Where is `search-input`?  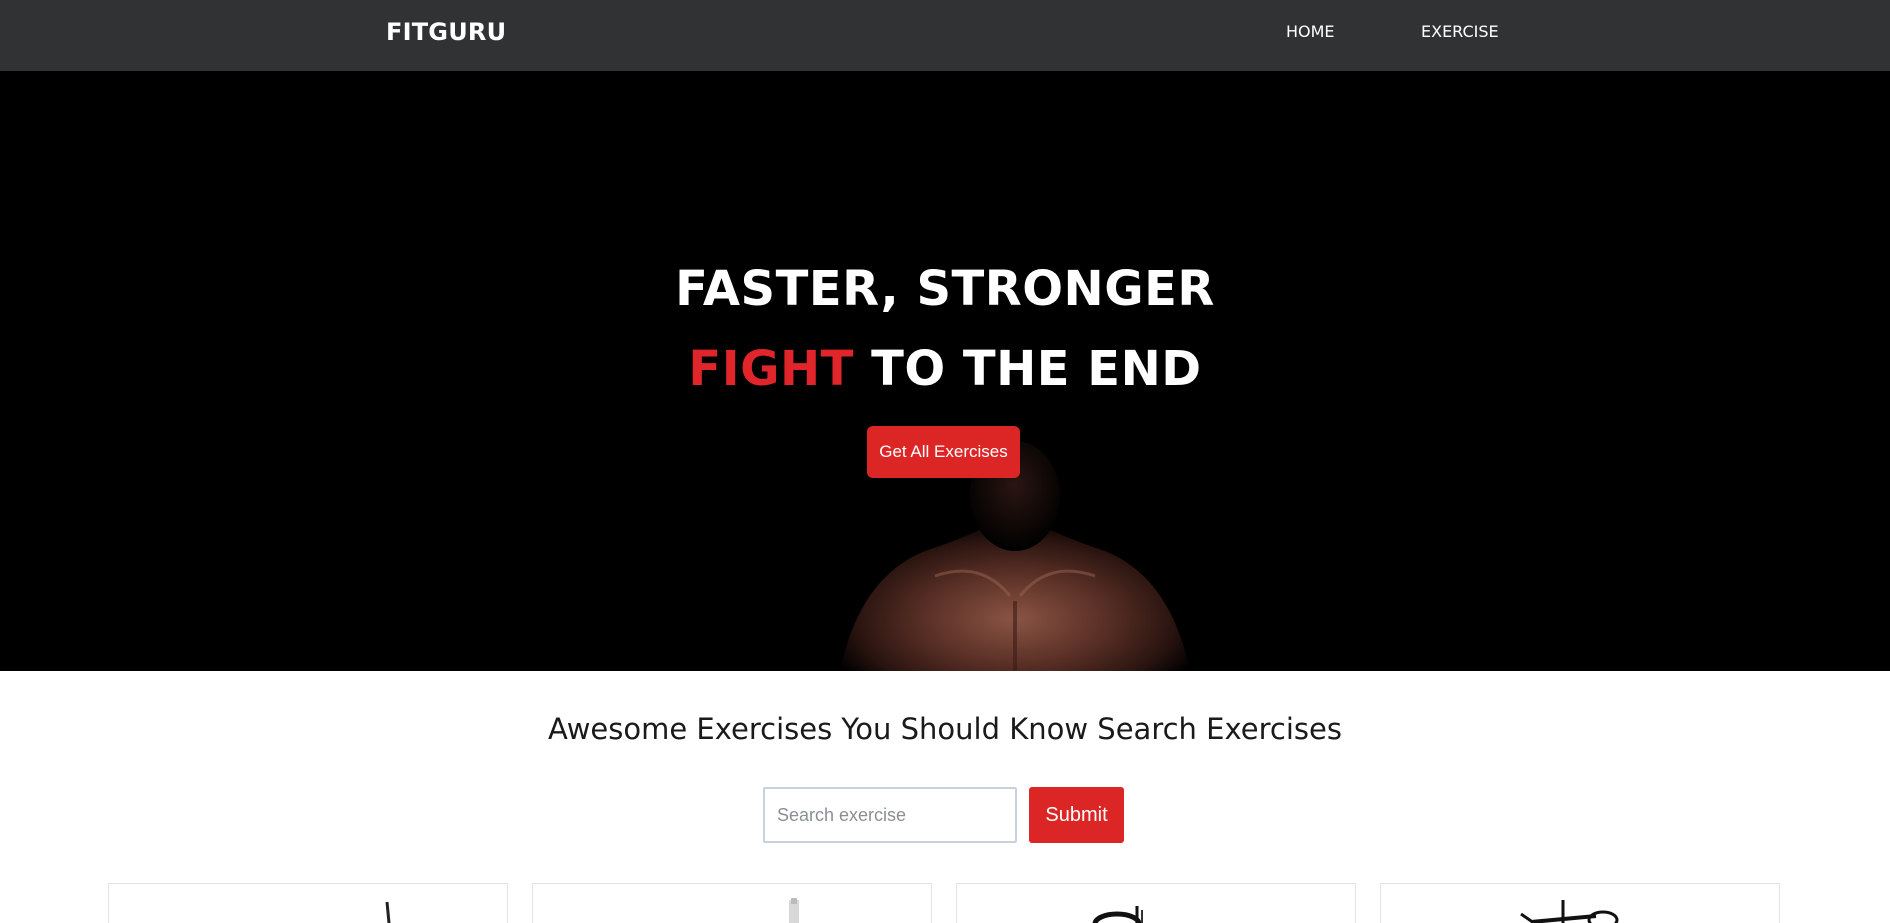
search-input is located at coordinates (890, 815).